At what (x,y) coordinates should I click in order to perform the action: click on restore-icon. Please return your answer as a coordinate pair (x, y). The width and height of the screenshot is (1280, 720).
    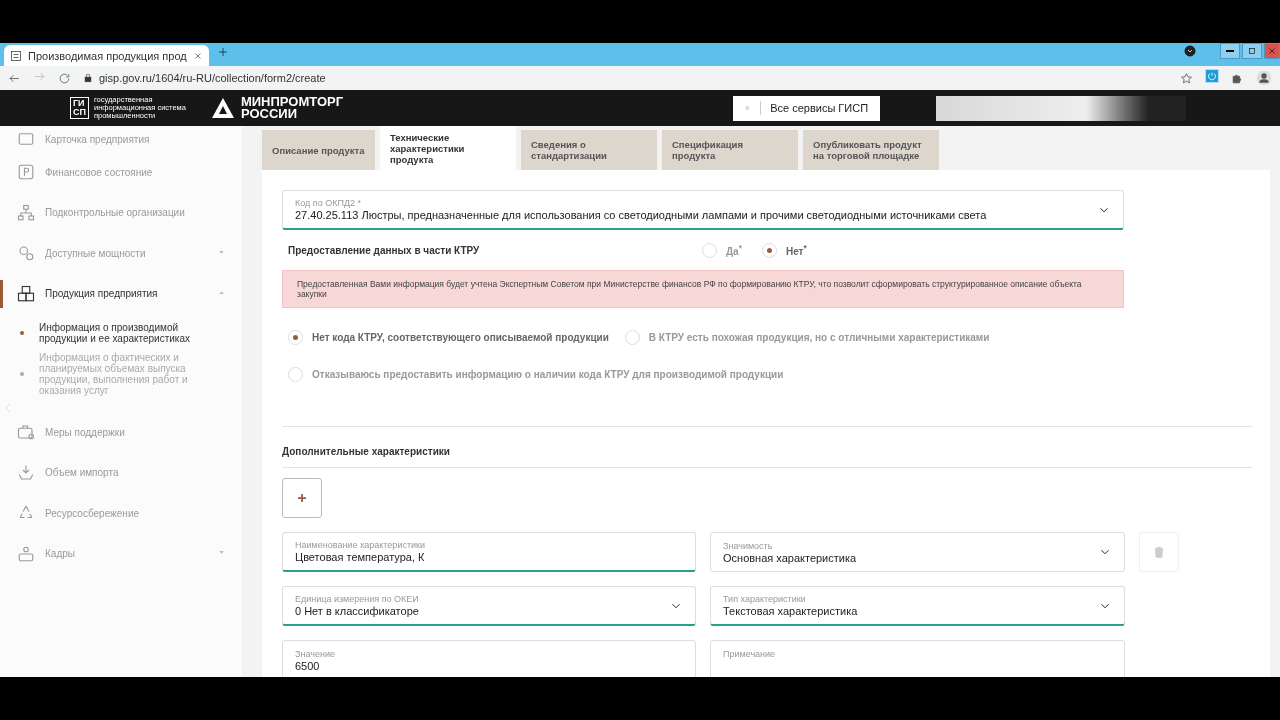
    Looking at the image, I should click on (1252, 51).